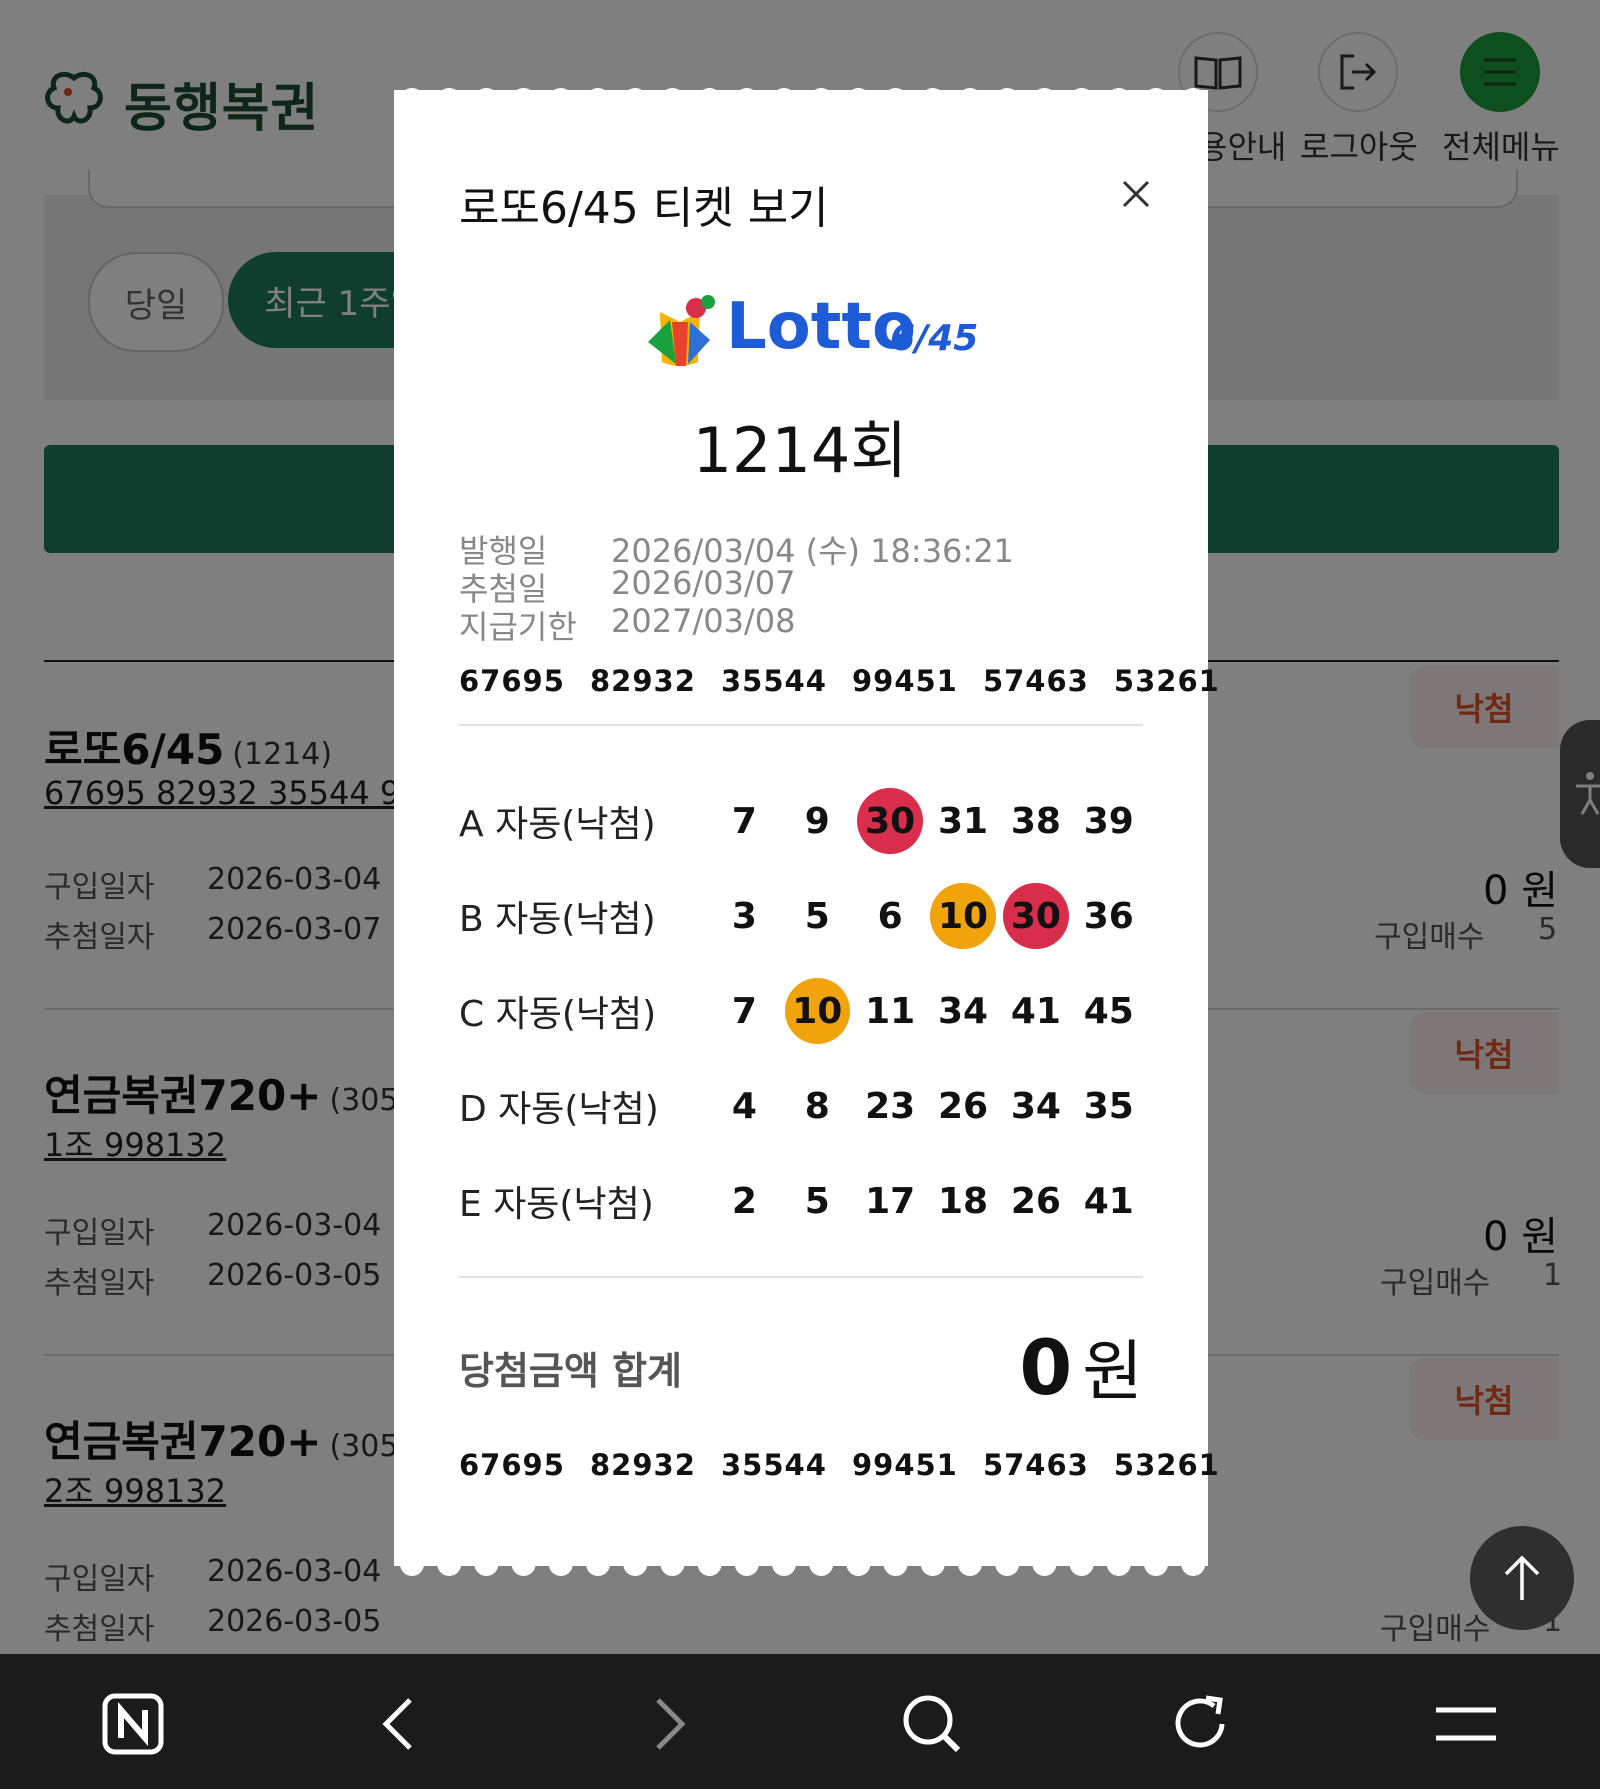 This screenshot has height=1789, width=1600. What do you see at coordinates (400, 1724) in the screenshot?
I see `back-icon` at bounding box center [400, 1724].